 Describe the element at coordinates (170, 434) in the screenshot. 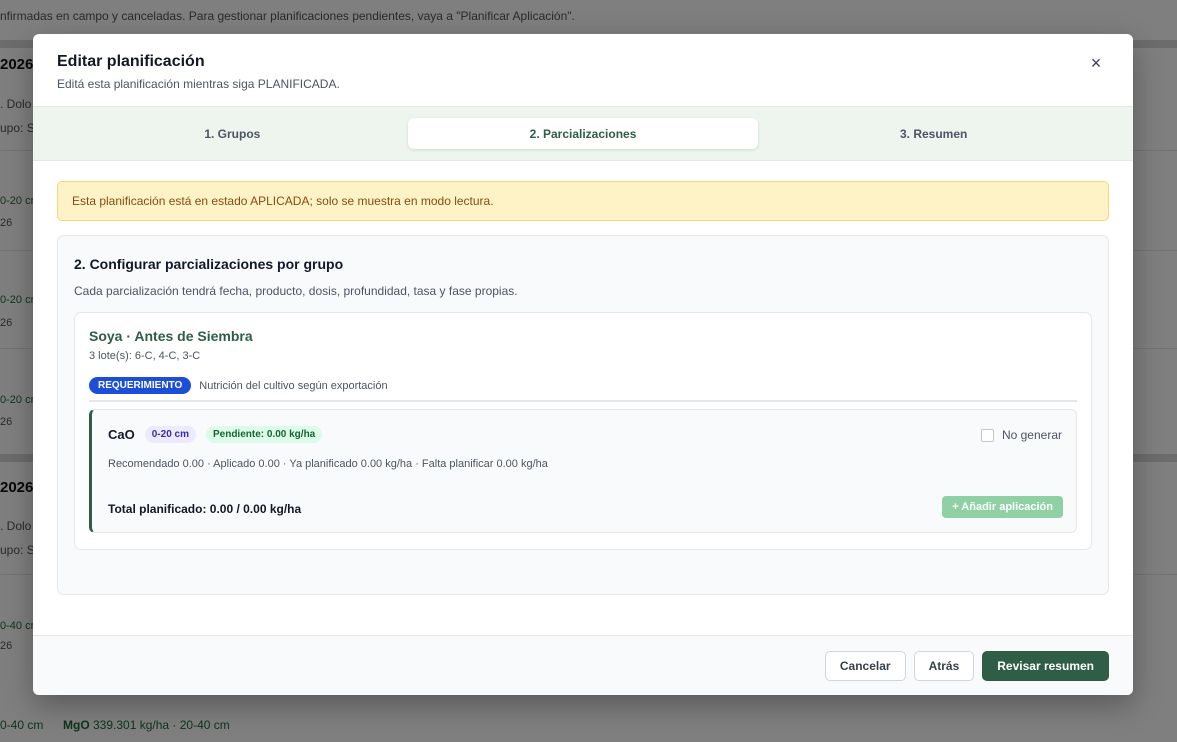

I see `depth-chip: 0-20 cm` at that location.